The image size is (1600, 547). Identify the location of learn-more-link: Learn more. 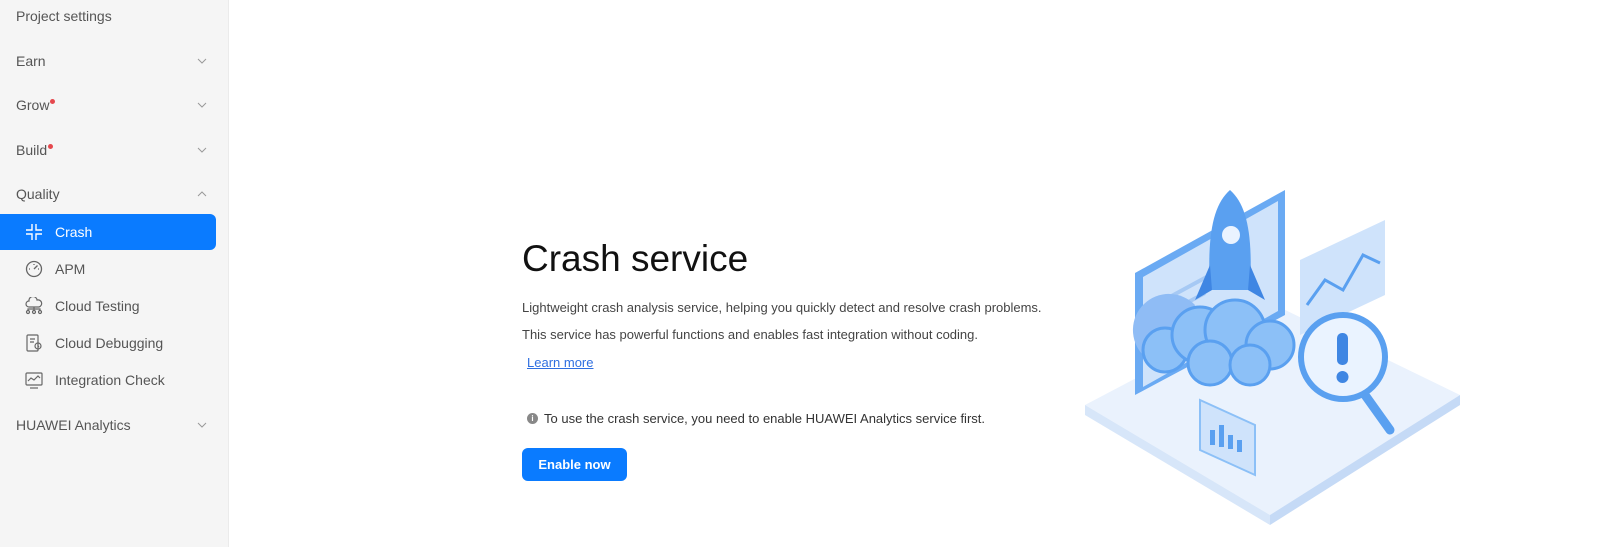
(560, 362).